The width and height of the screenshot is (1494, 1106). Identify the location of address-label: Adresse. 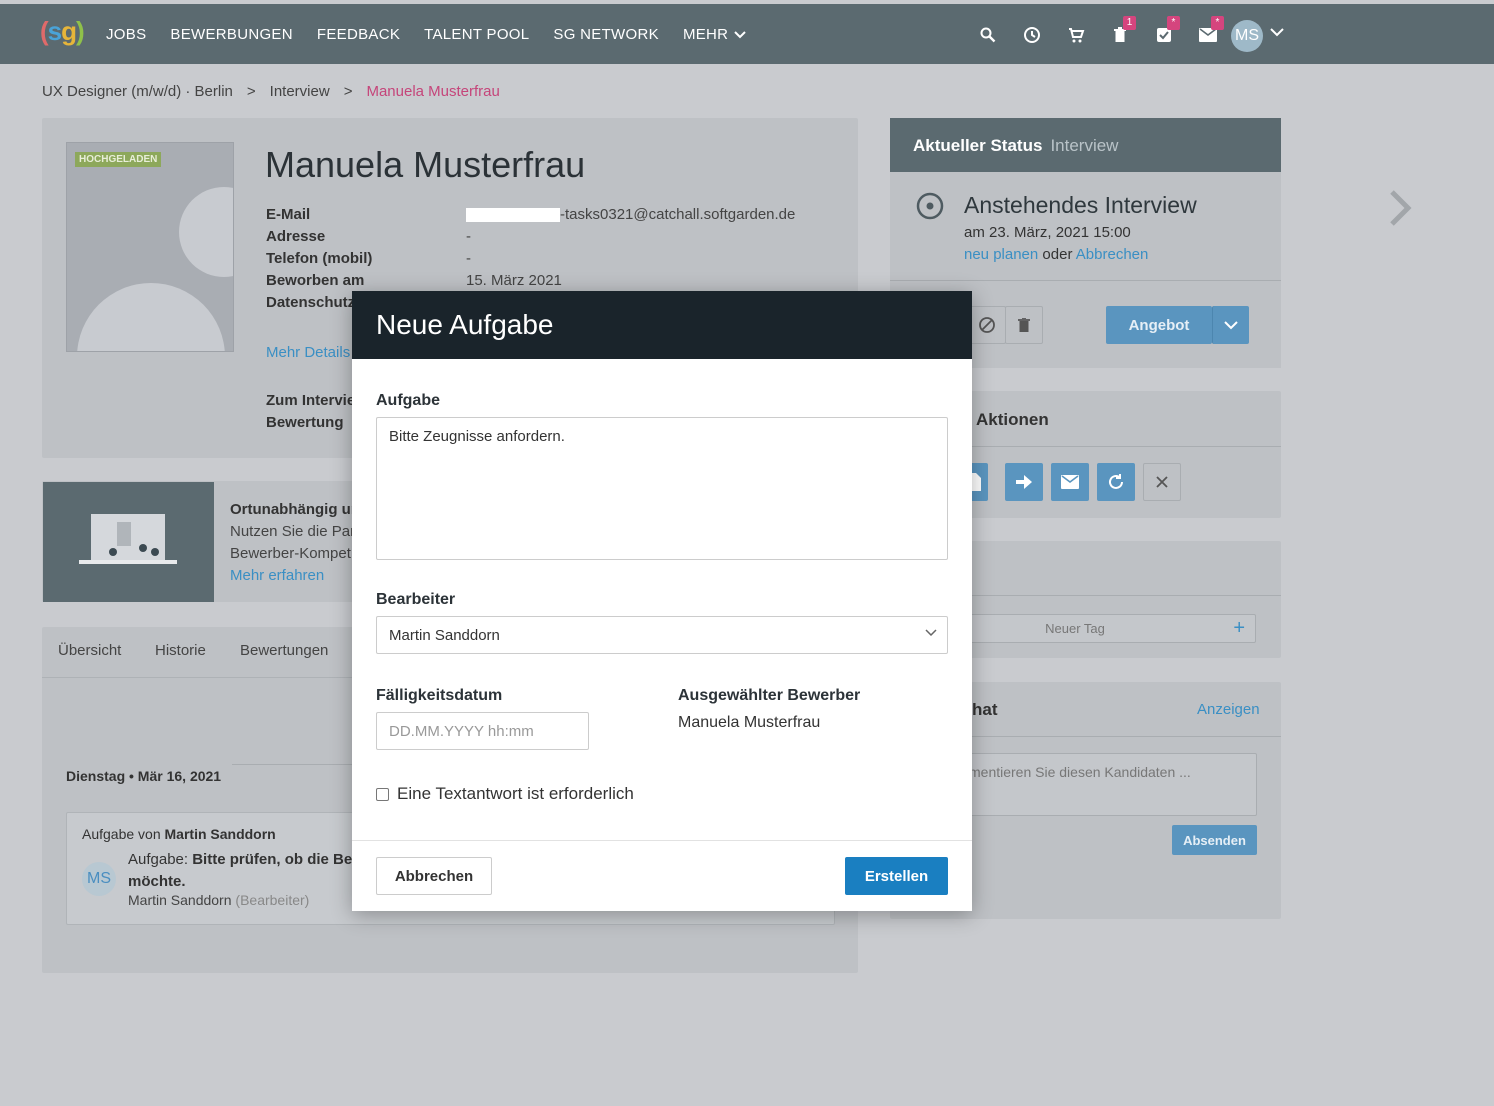
(296, 236).